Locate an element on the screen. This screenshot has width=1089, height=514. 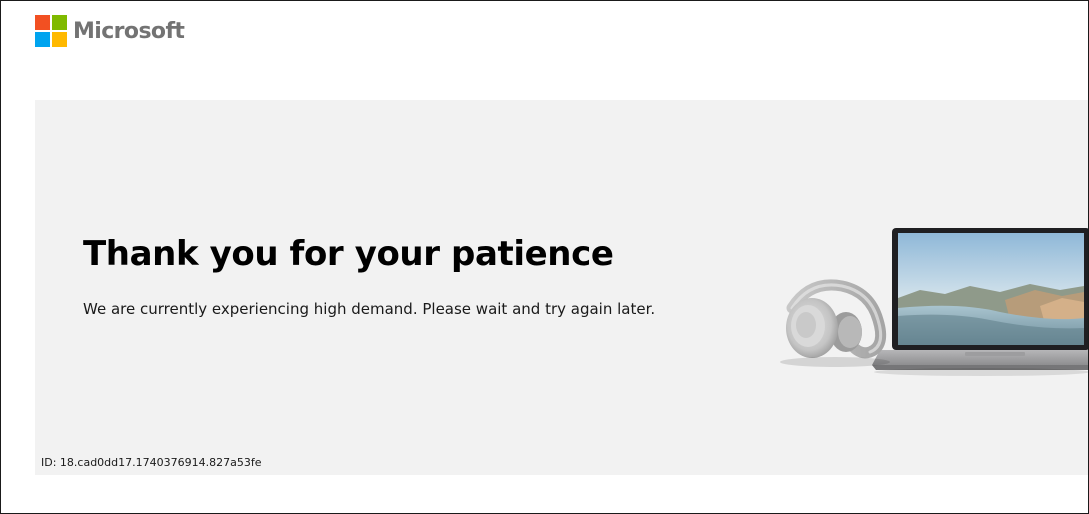
reference-id: ID: 18.cad0dd17.1740376914.827a53fe is located at coordinates (151, 462).